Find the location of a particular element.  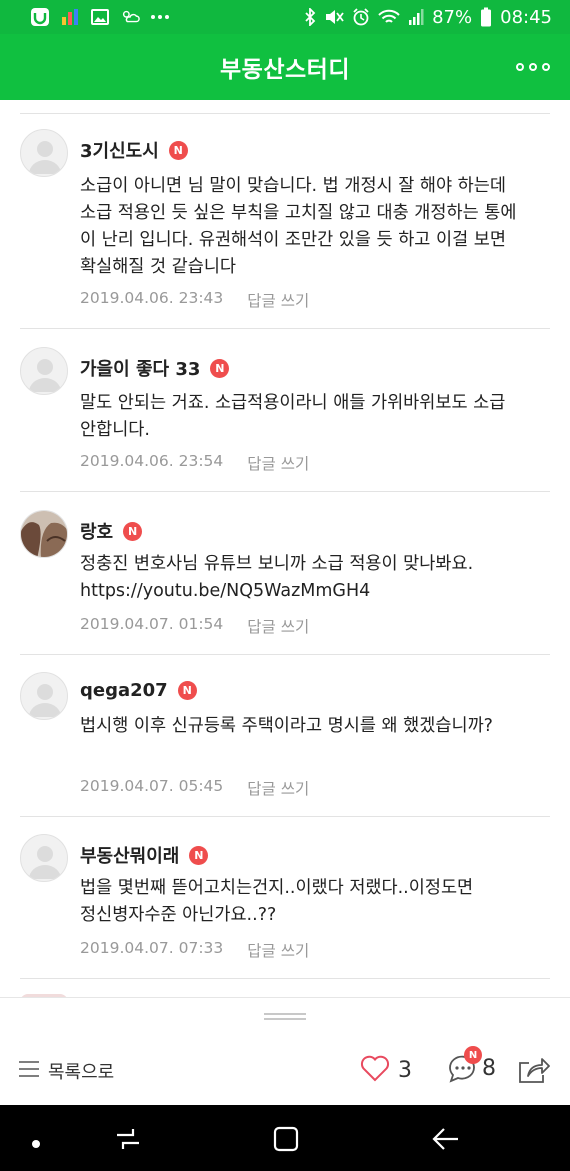

app-header: 부동산스터디 is located at coordinates (285, 67).